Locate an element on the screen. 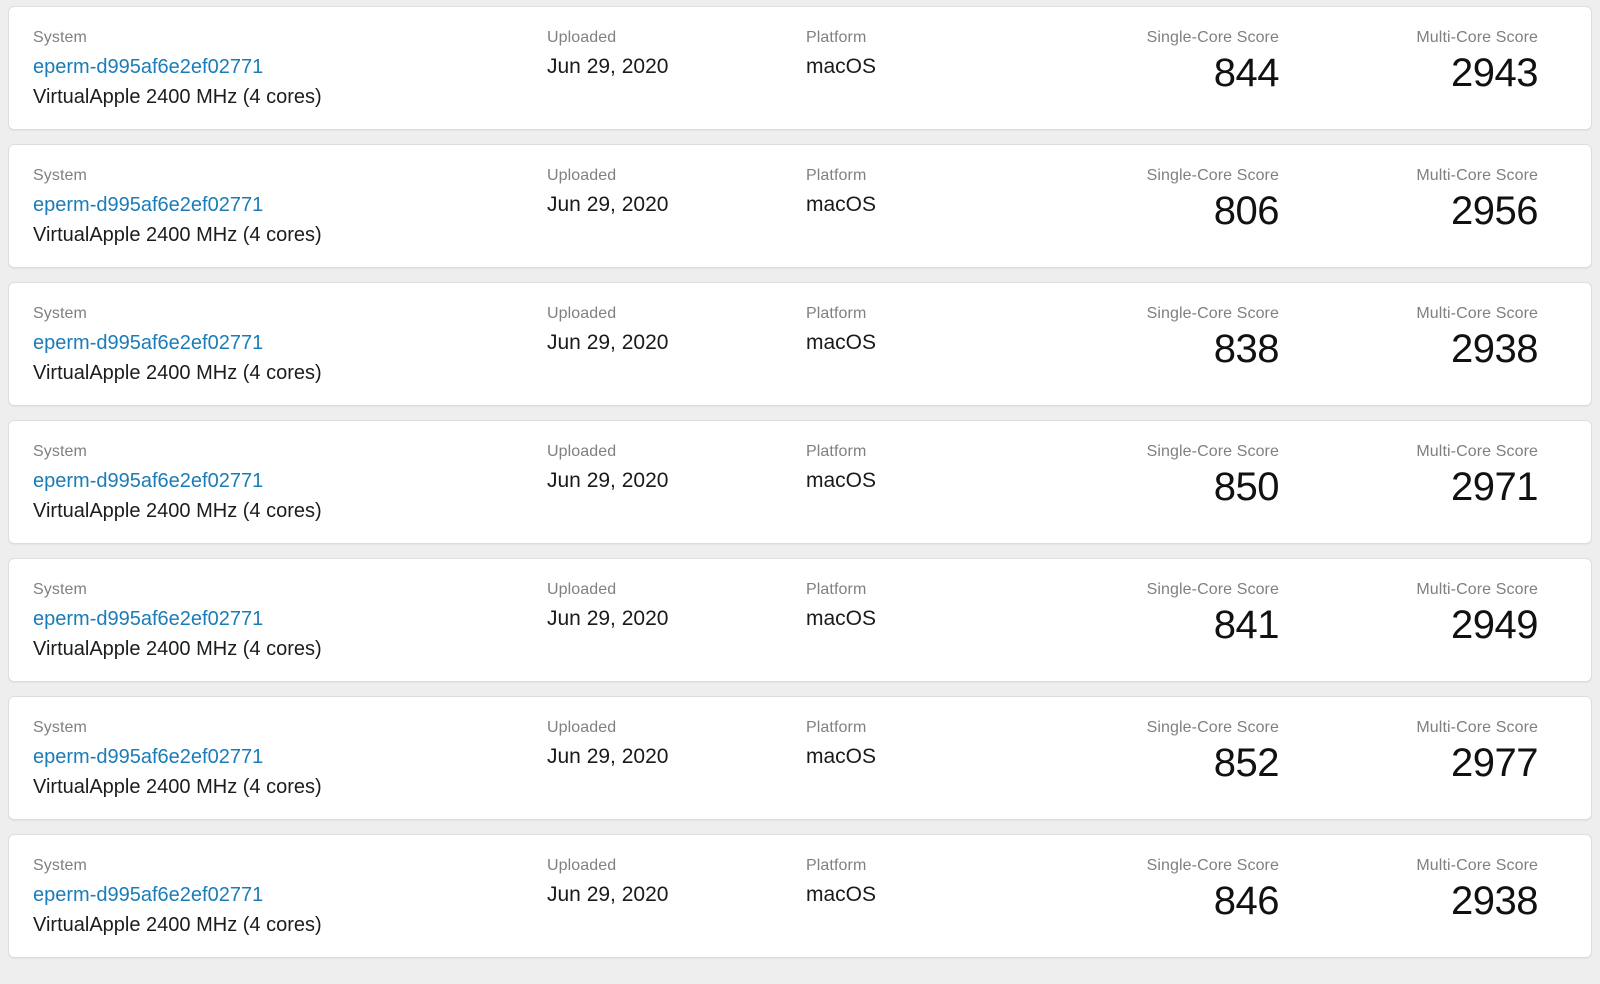 Image resolution: width=1600 pixels, height=984 pixels. single-core-column: Single-Core Score 846 is located at coordinates (1124, 890).